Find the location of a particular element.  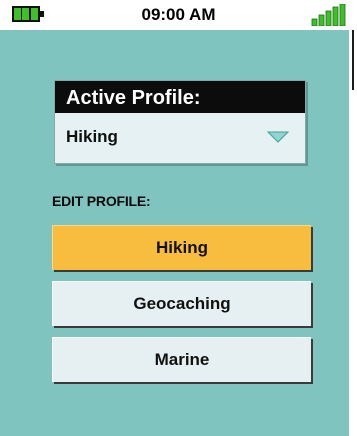

active-profile-value: Hiking is located at coordinates (92, 136).